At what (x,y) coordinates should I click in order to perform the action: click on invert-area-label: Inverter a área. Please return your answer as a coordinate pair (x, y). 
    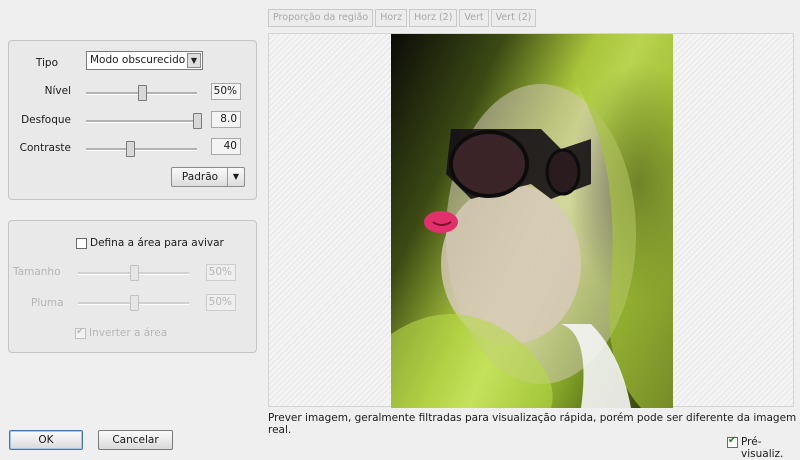
    Looking at the image, I should click on (128, 333).